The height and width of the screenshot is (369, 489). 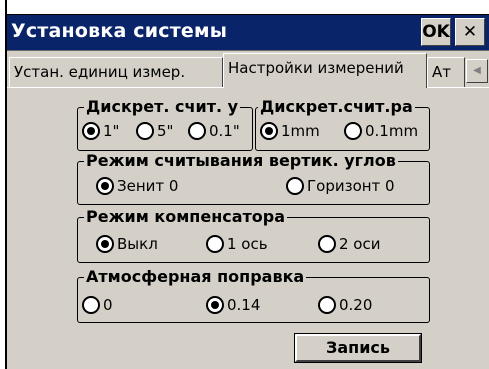 I want to click on group-atmospheric: Атмосферная поправка 0 0.14 0.20, so click(x=253, y=295).